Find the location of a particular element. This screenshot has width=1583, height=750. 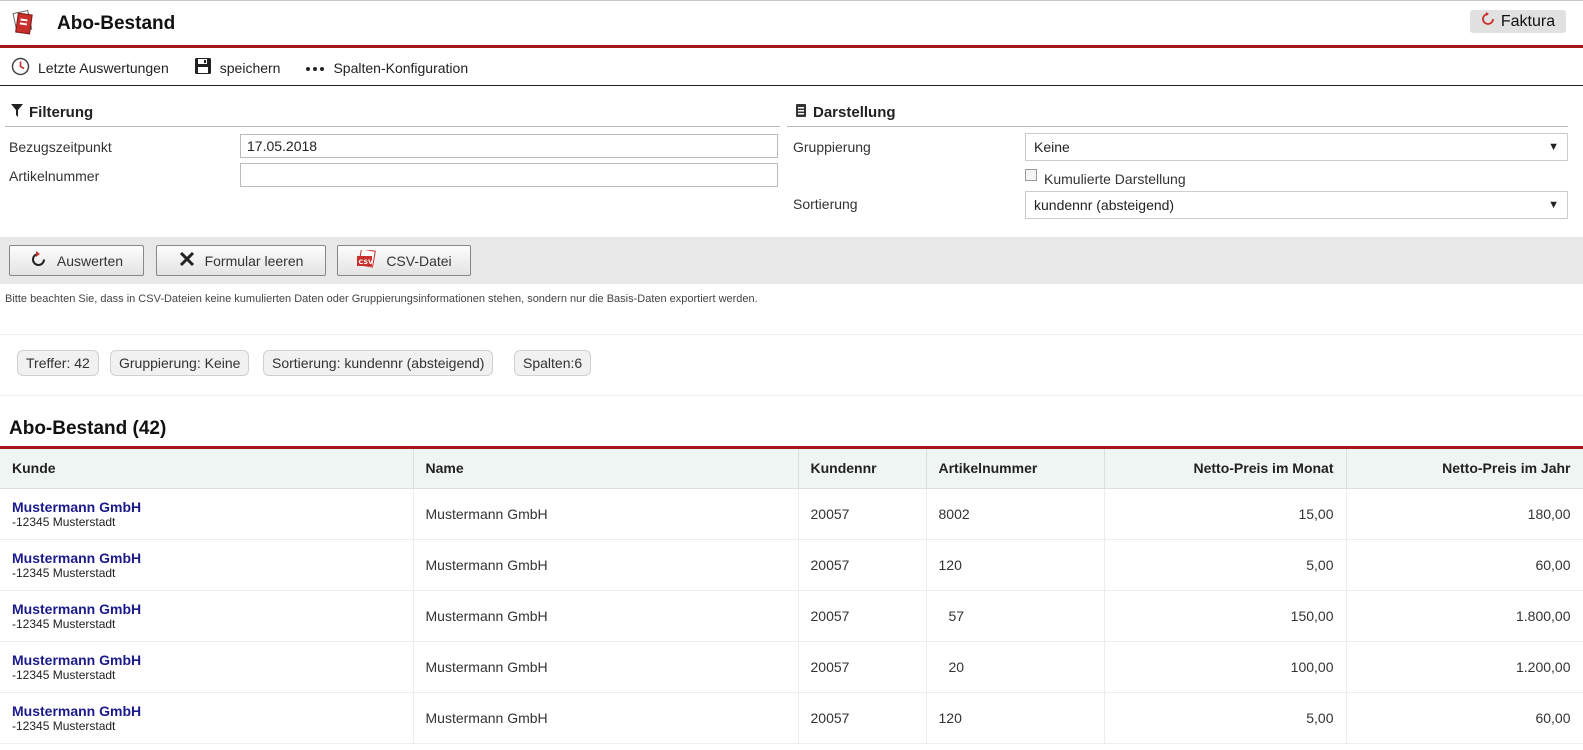

document-icon is located at coordinates (801, 112).